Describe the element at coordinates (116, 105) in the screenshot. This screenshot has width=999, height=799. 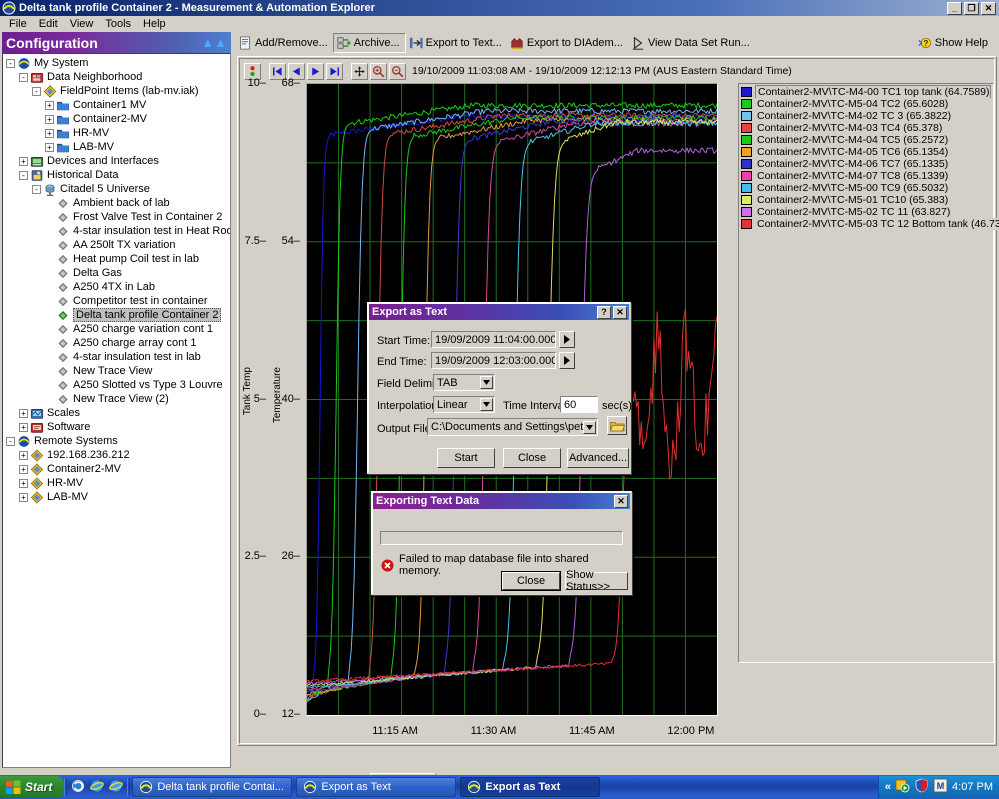
I see `tree-item: + Container1 MV` at that location.